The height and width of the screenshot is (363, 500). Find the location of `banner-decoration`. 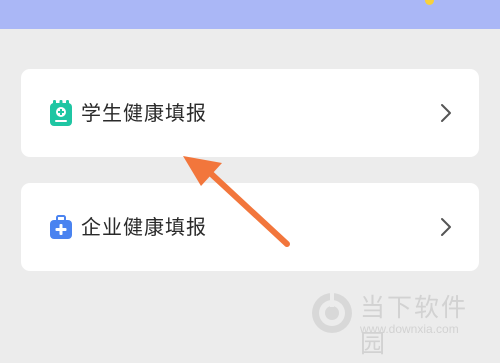

banner-decoration is located at coordinates (429, 2).